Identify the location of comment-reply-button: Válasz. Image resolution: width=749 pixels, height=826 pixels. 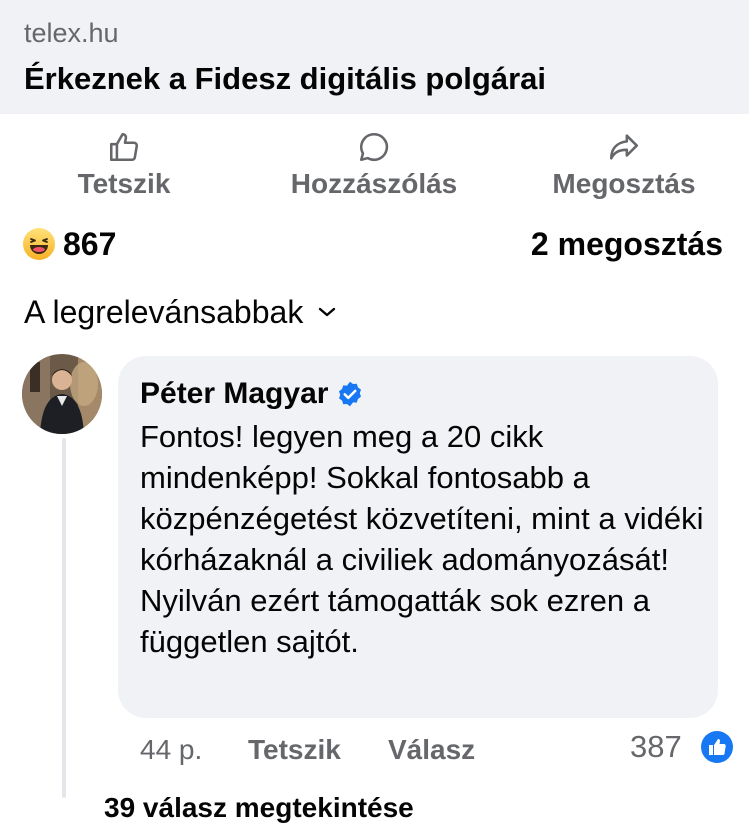
(431, 750).